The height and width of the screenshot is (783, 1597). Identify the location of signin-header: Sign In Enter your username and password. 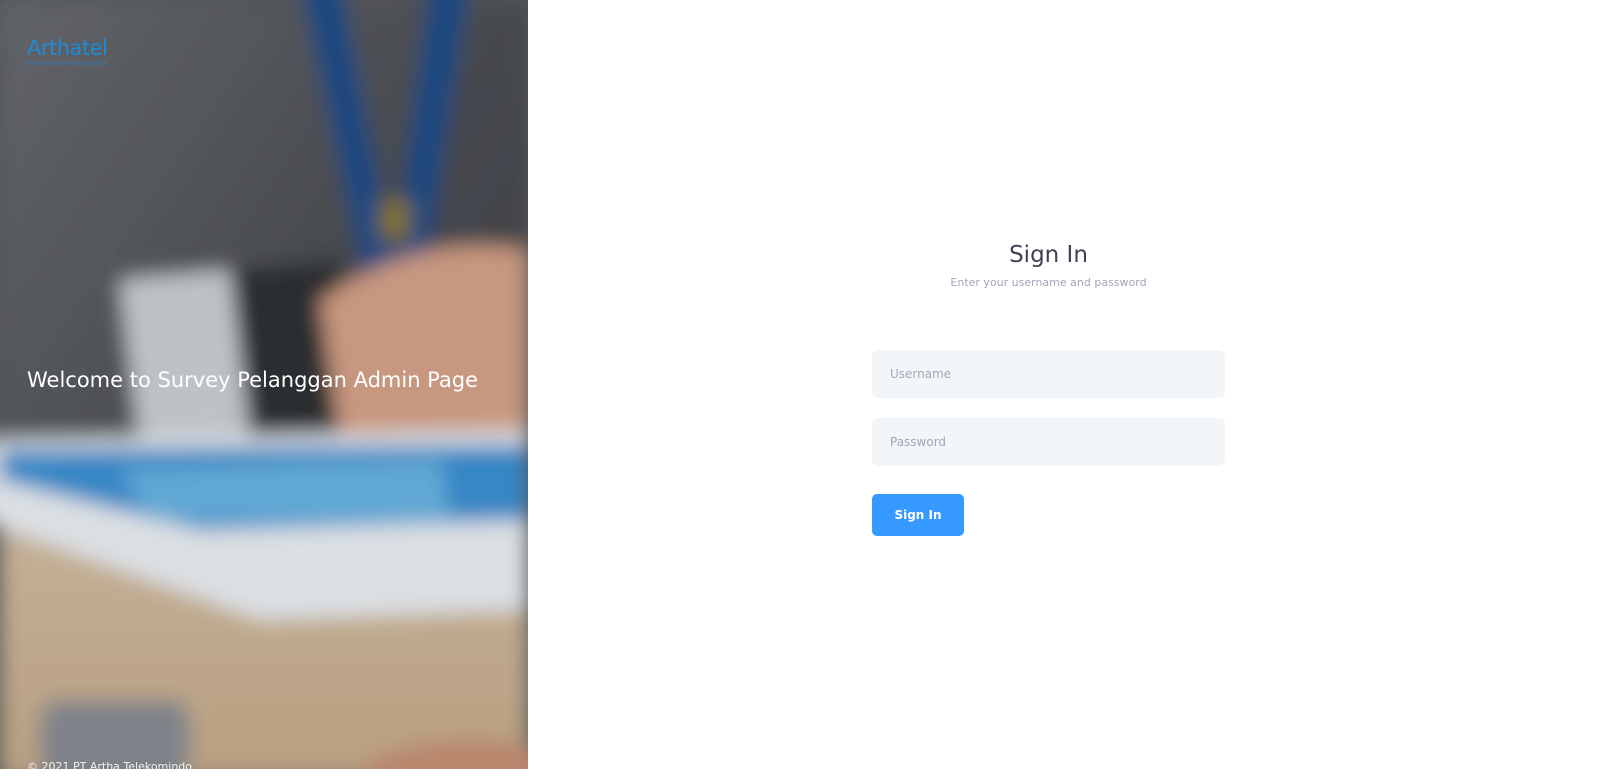
(1048, 265).